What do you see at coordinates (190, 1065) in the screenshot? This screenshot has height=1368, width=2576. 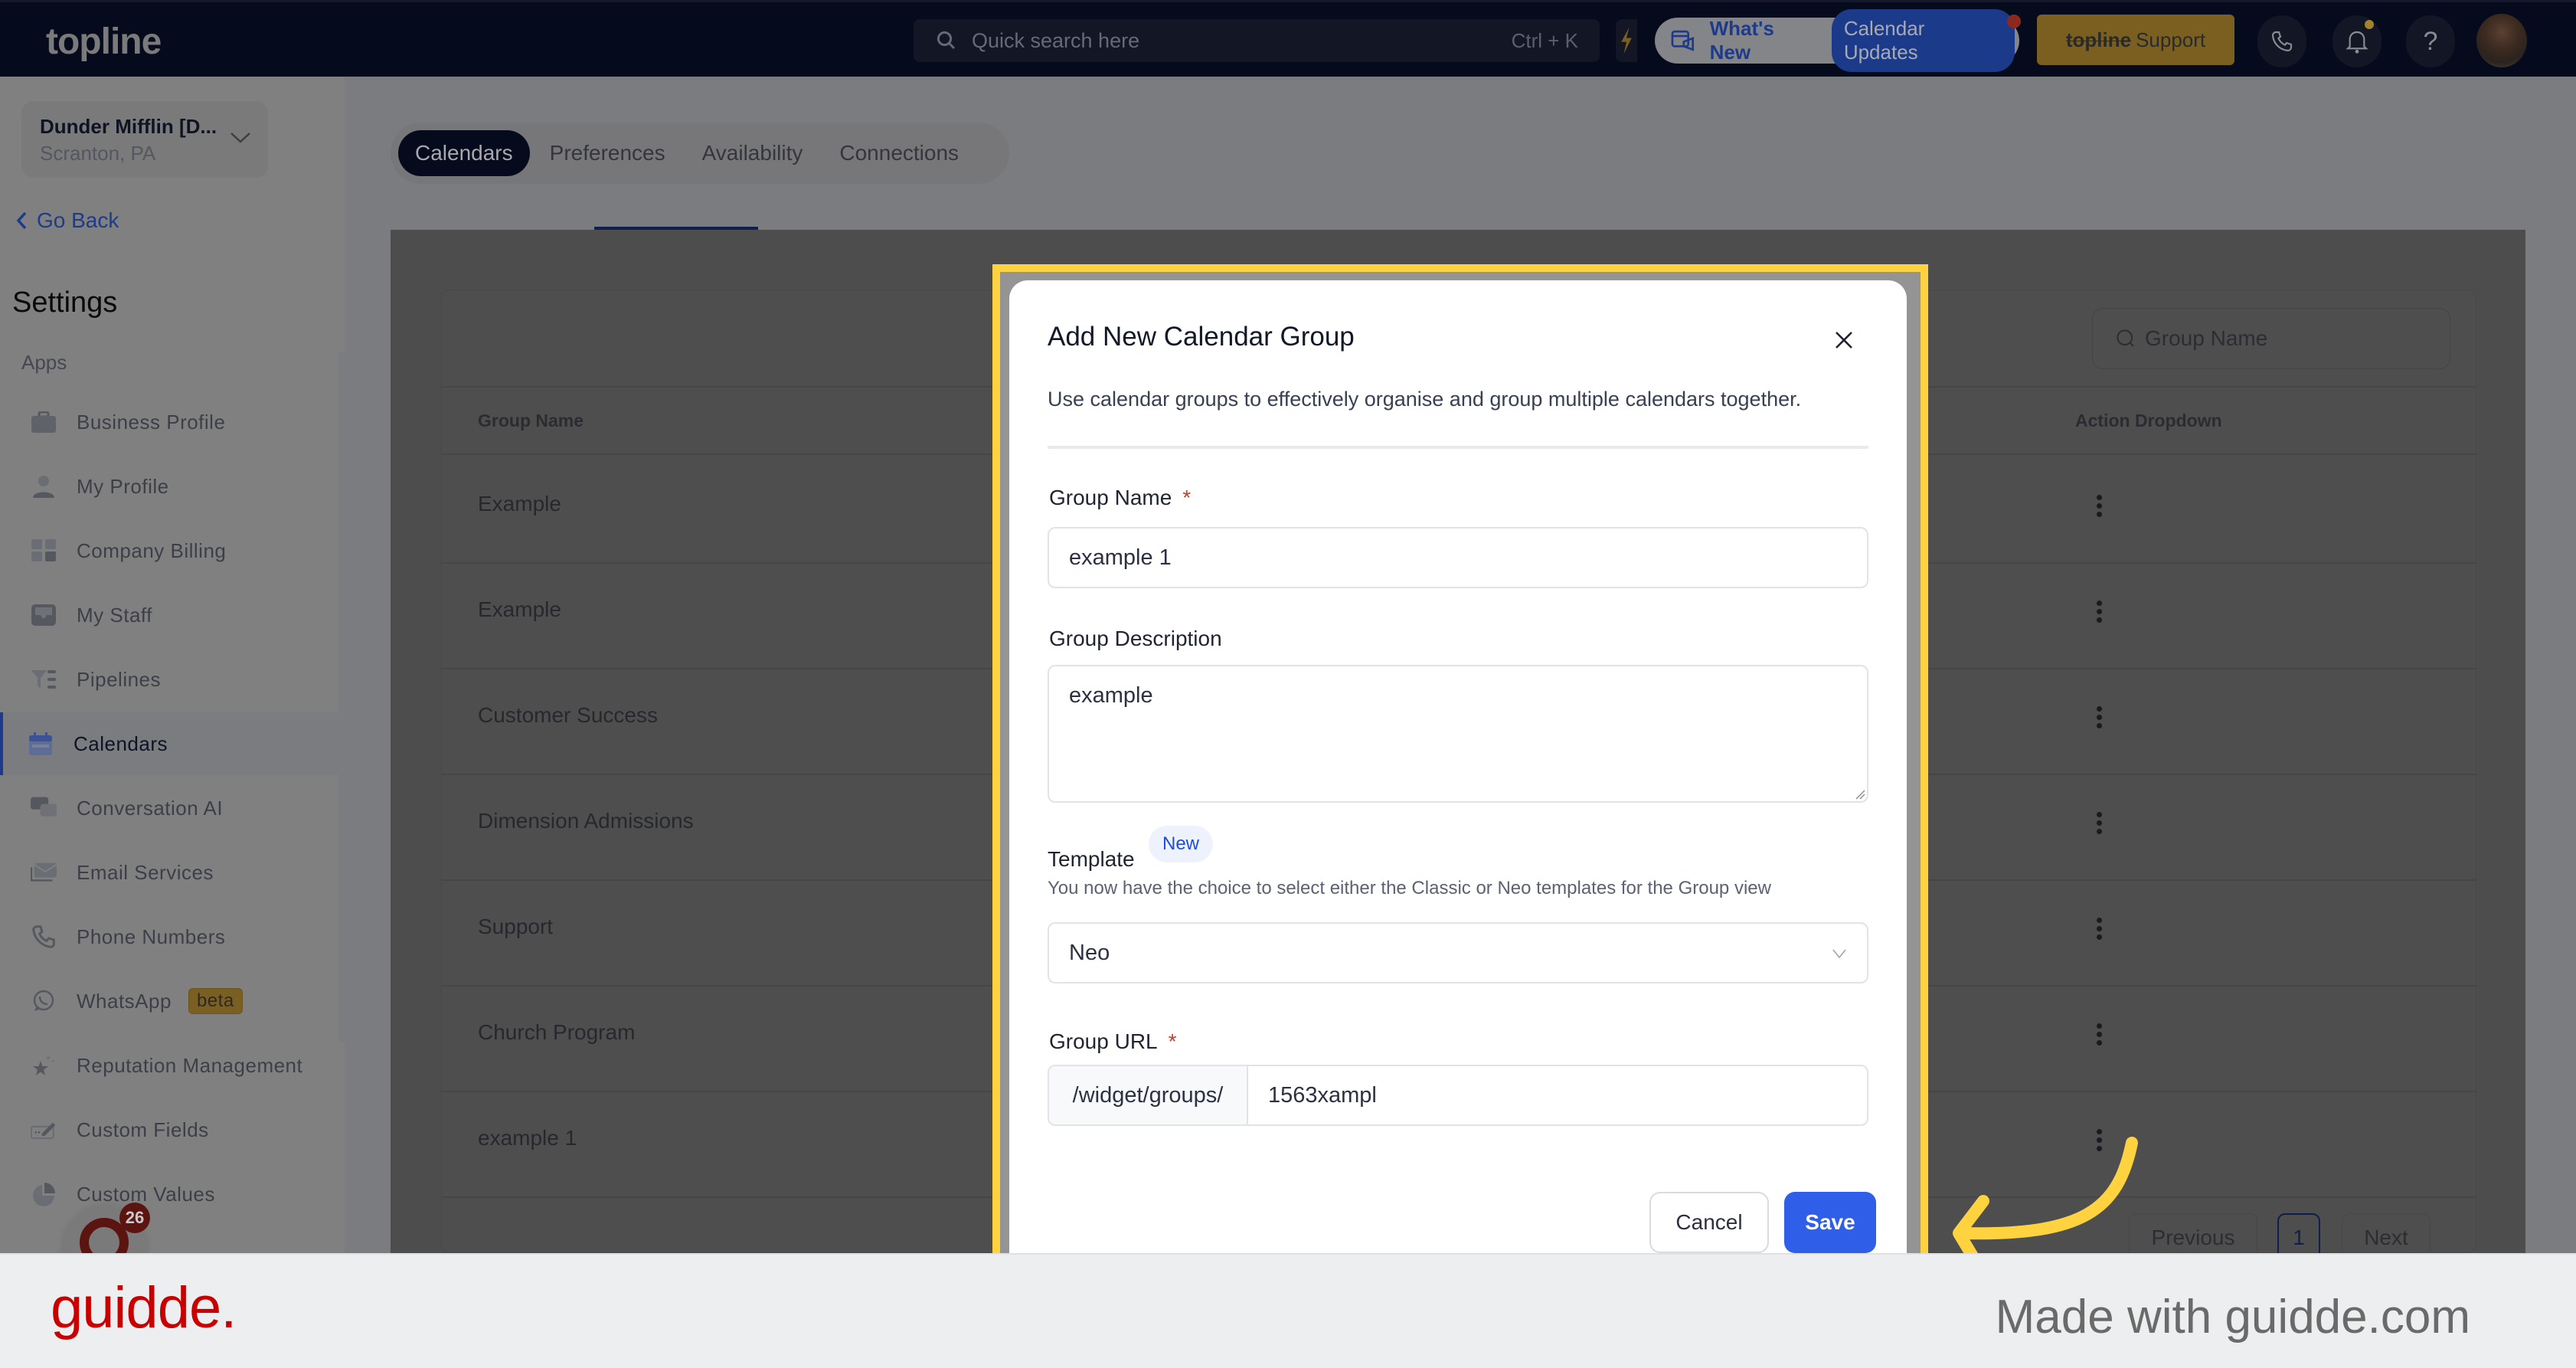 I see `sidebar-item-label: Reputation Management` at bounding box center [190, 1065].